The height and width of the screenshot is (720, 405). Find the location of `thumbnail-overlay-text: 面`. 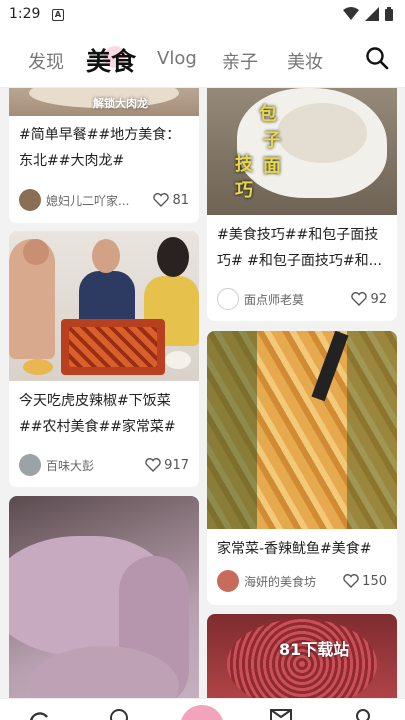

thumbnail-overlay-text: 面 is located at coordinates (272, 166).